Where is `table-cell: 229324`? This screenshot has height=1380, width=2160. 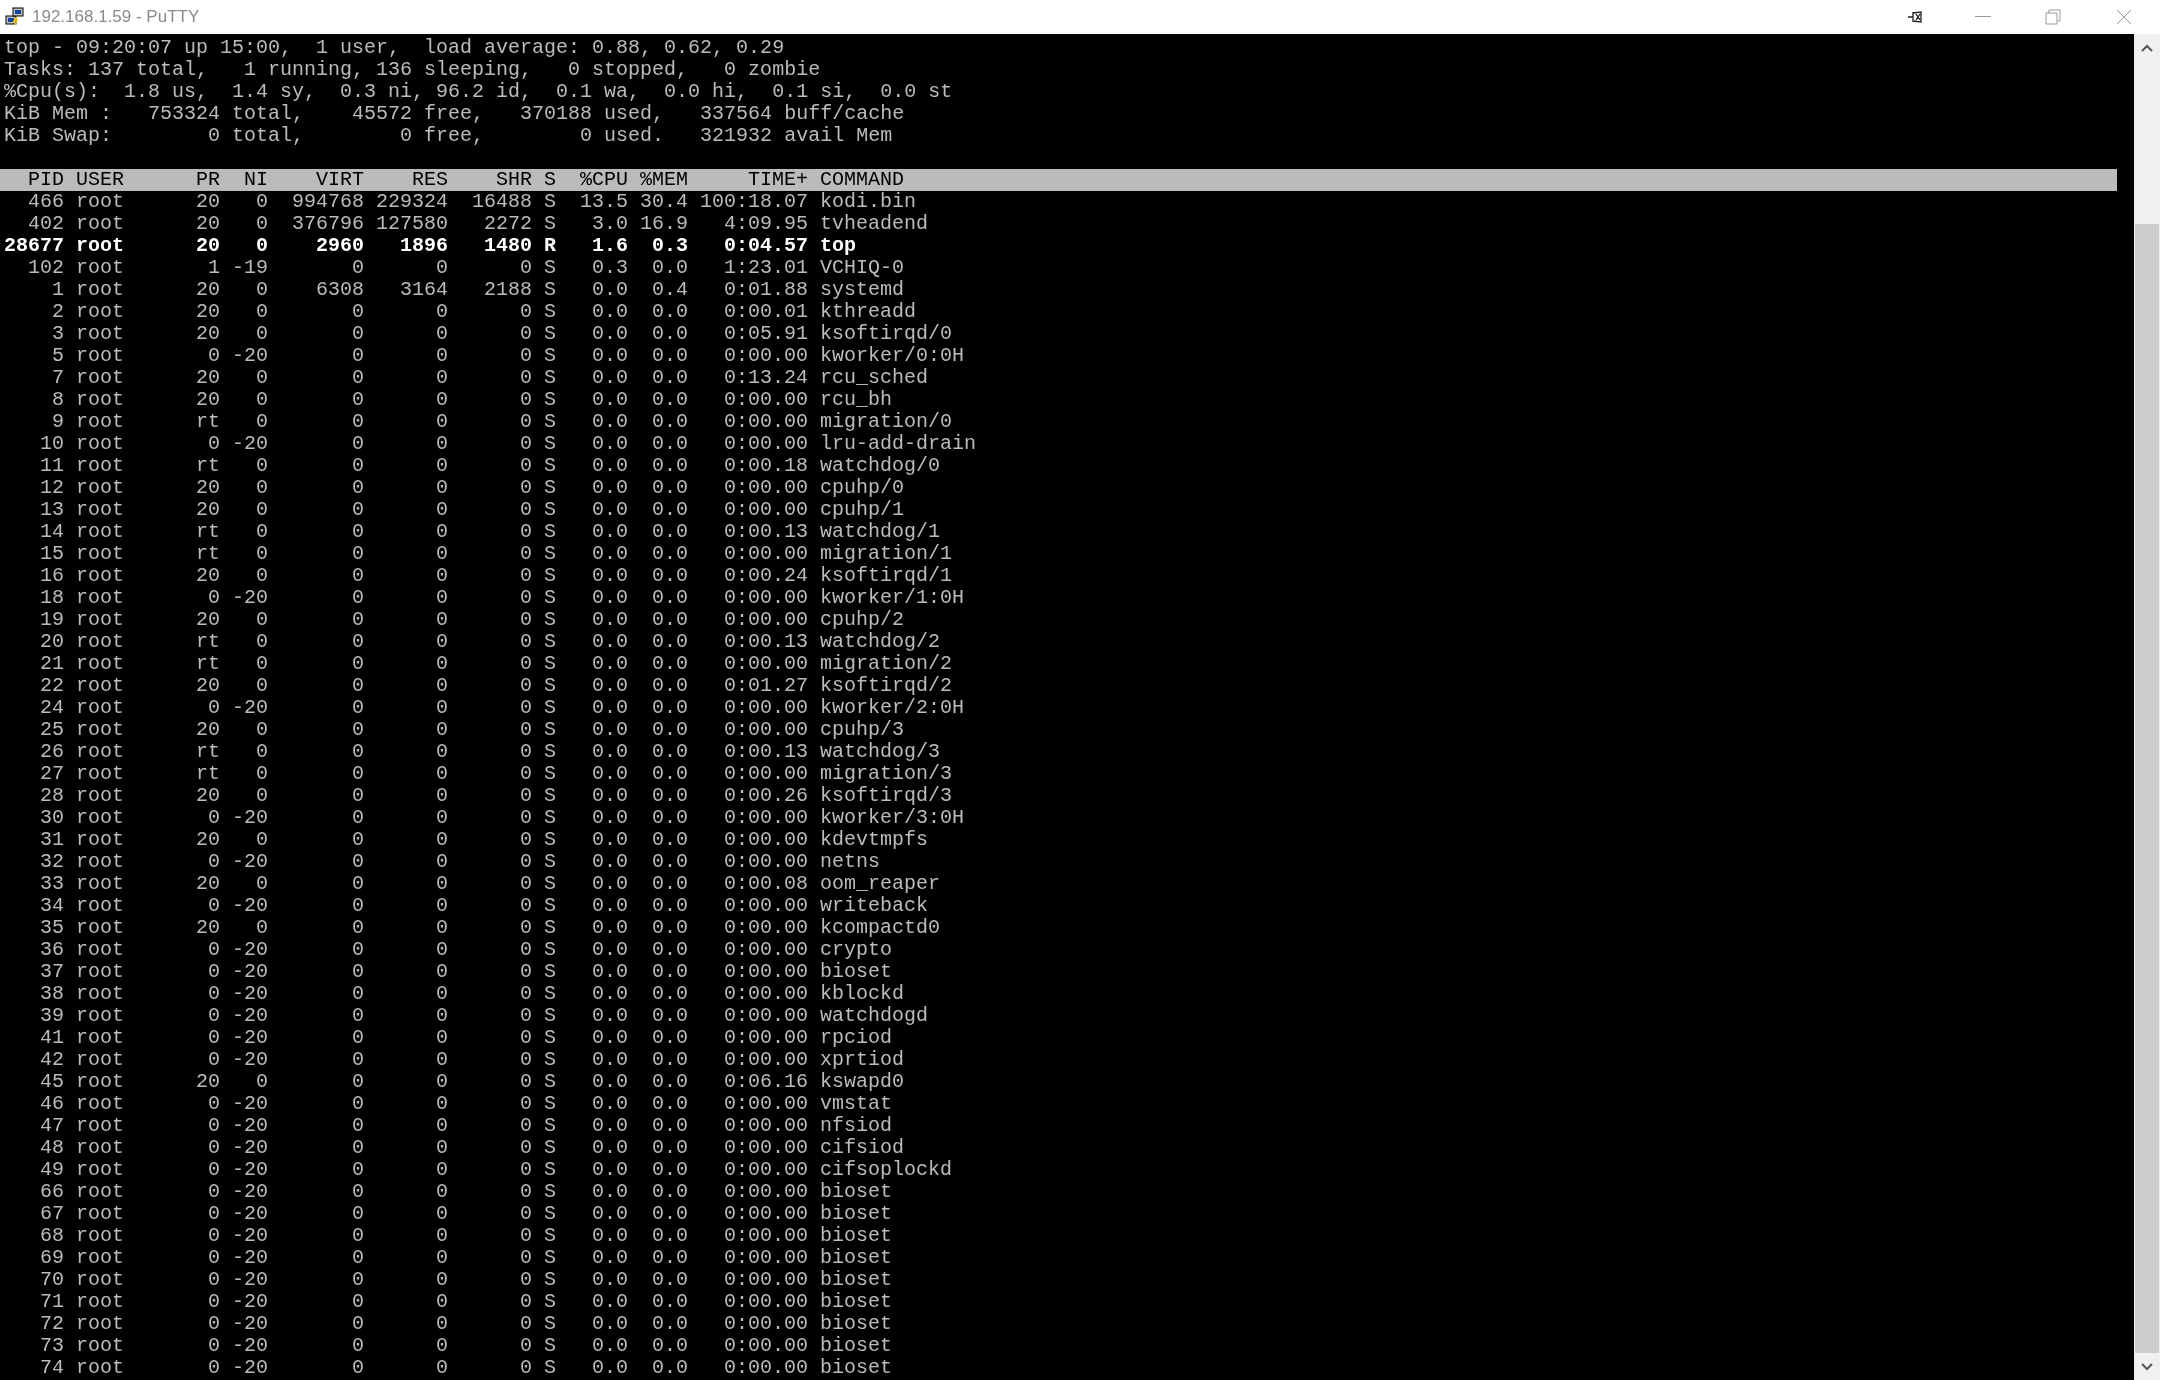
table-cell: 229324 is located at coordinates (412, 202).